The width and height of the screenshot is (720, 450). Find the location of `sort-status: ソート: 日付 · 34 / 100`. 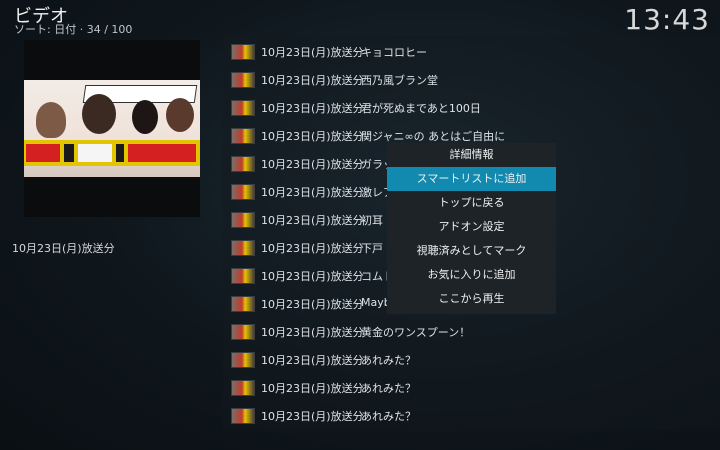

sort-status: ソート: 日付 · 34 / 100 is located at coordinates (73, 29).